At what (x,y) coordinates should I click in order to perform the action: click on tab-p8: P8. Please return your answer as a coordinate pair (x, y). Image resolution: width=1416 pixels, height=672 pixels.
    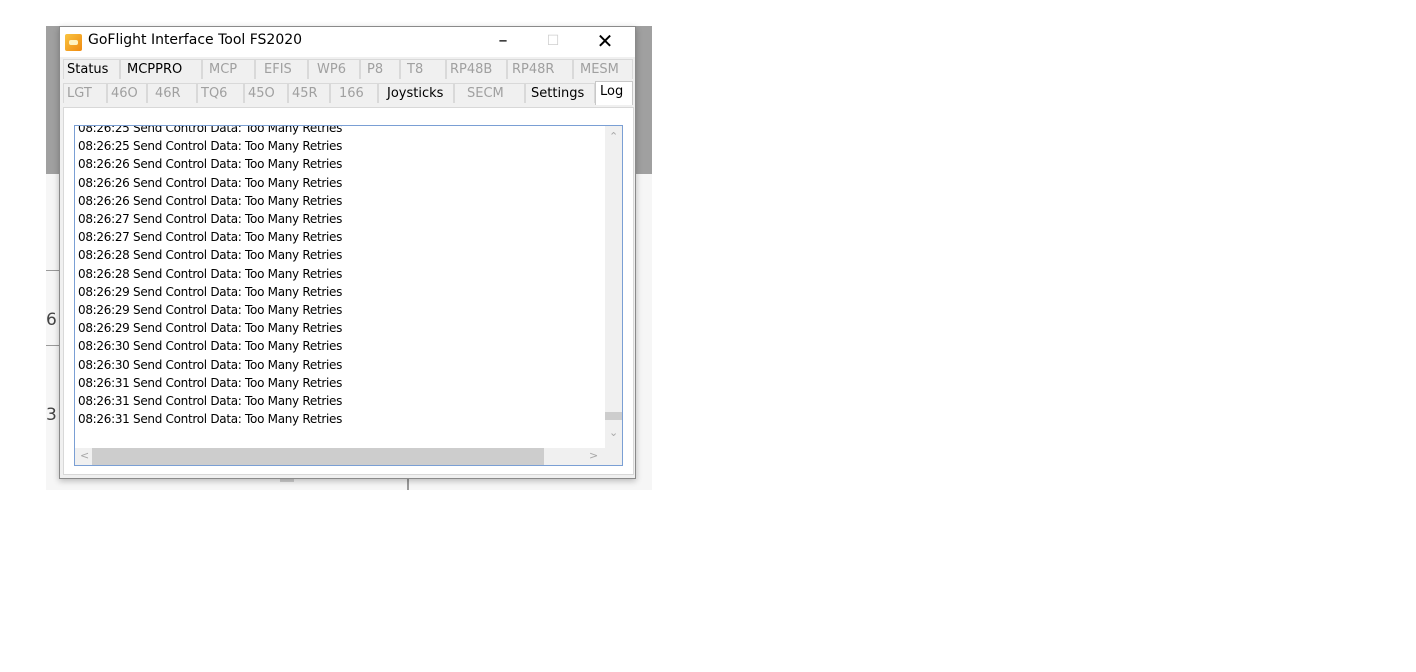
    Looking at the image, I should click on (380, 69).